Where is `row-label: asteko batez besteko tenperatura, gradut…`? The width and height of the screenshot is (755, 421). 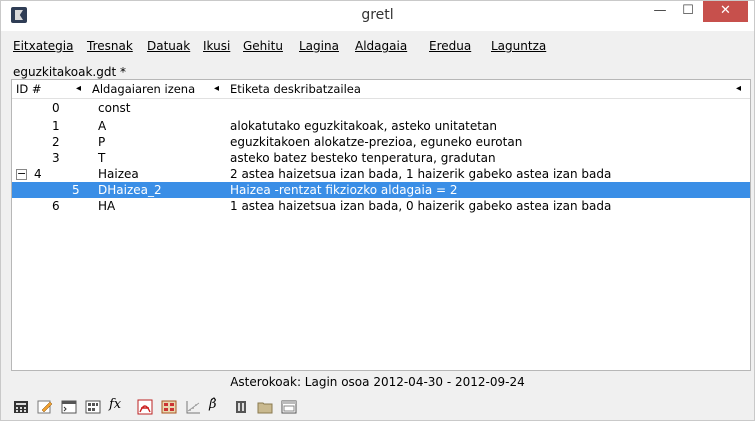 row-label: asteko batez besteko tenperatura, gradut… is located at coordinates (363, 158).